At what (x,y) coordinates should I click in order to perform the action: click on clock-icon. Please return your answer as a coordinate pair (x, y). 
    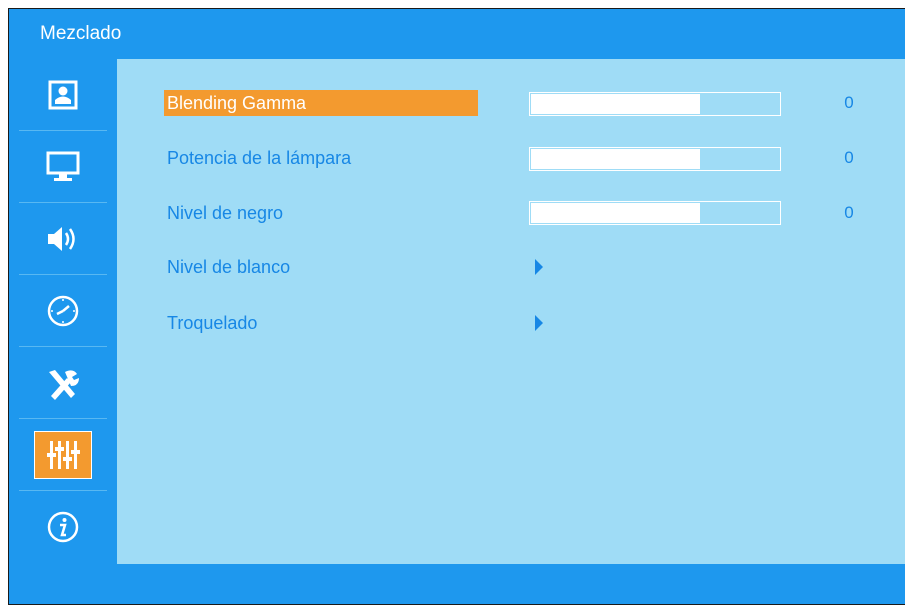
    Looking at the image, I should click on (63, 311).